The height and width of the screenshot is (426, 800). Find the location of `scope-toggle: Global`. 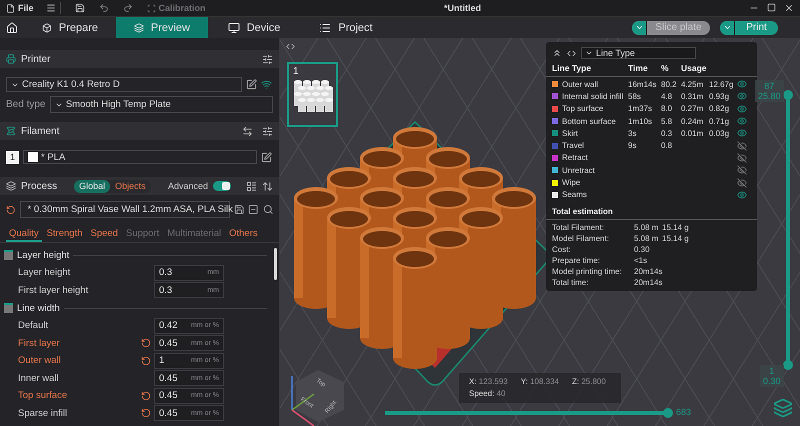

scope-toggle: Global is located at coordinates (92, 186).